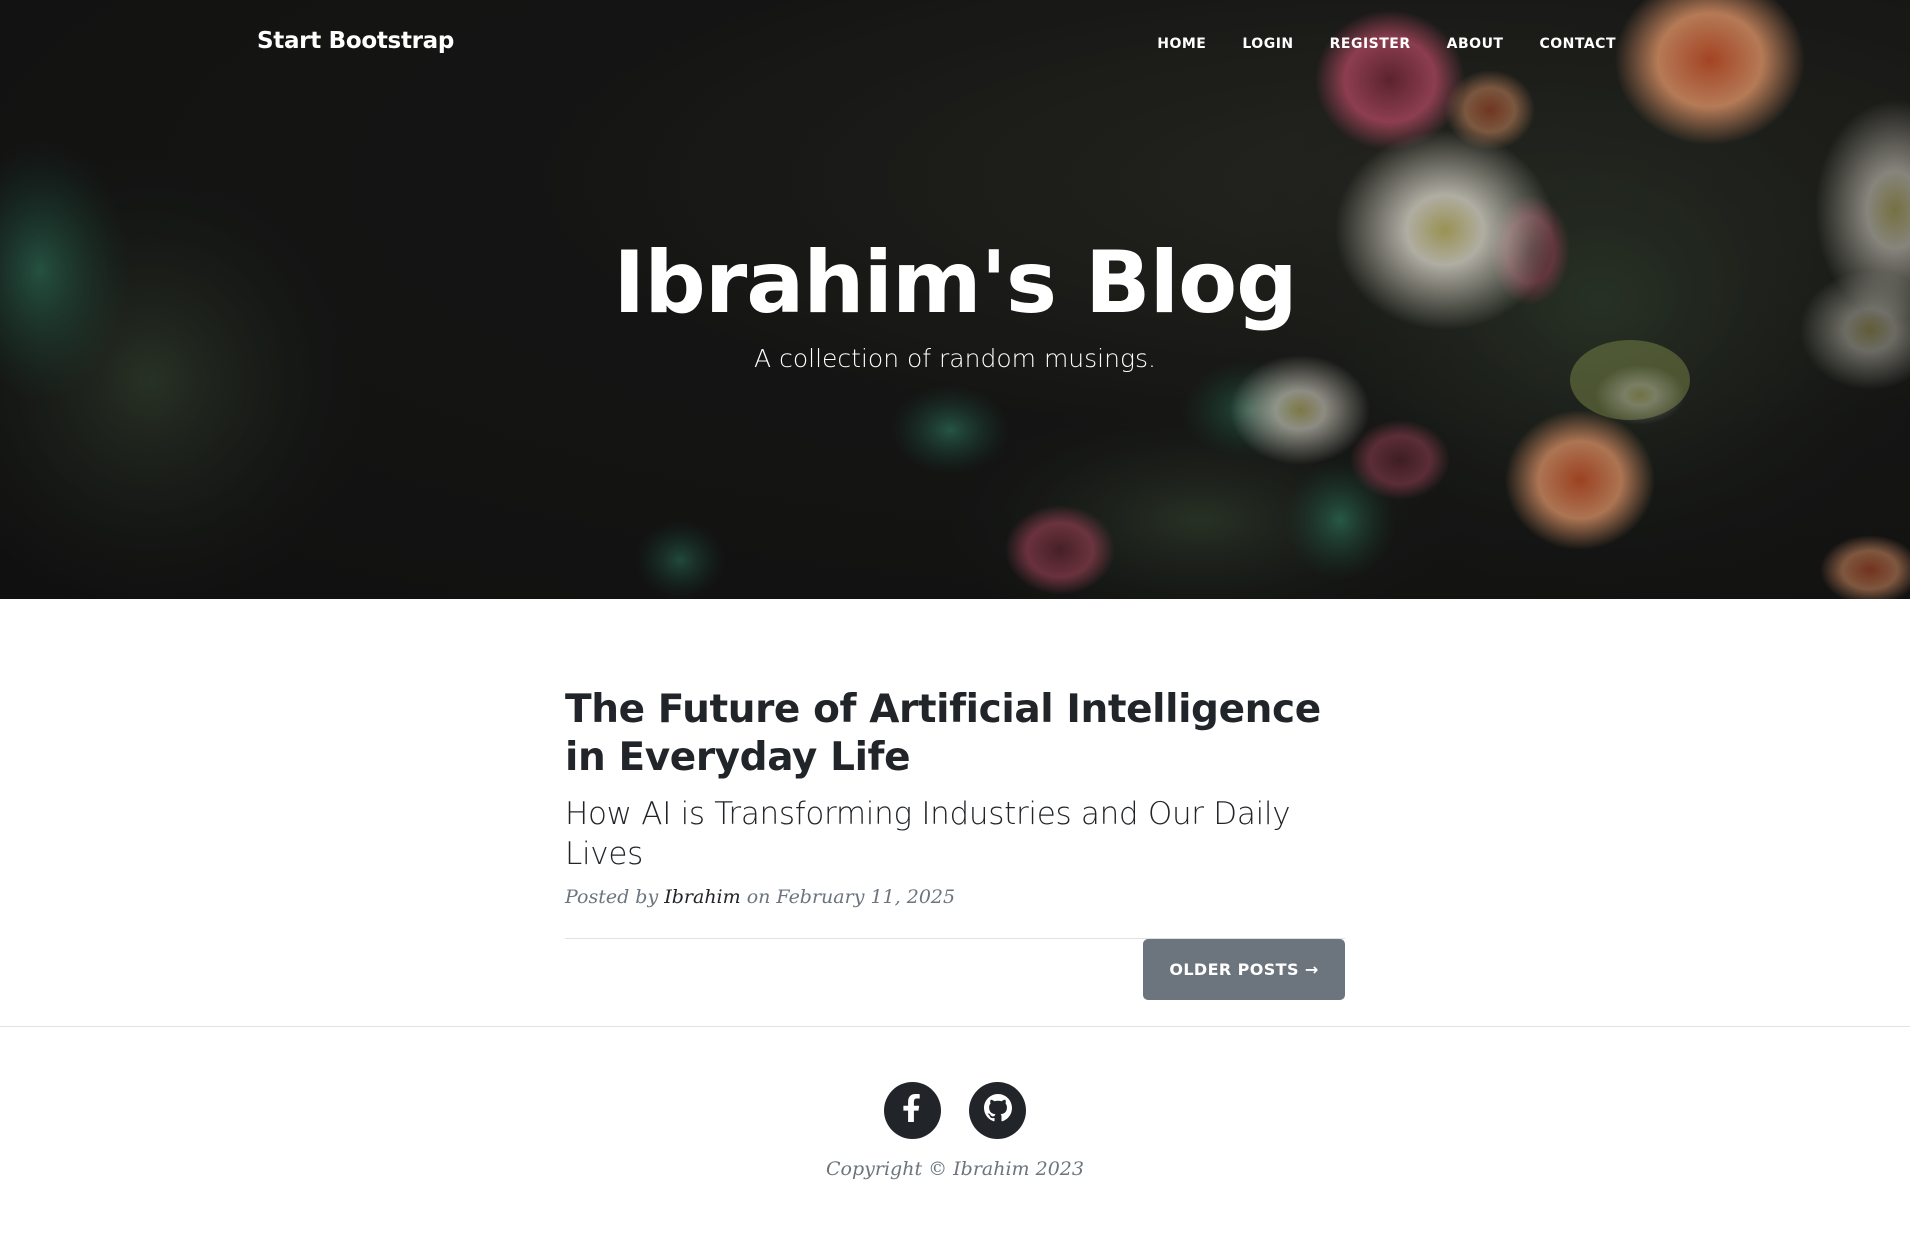 Image resolution: width=1910 pixels, height=1239 pixels. I want to click on footer-divider, so click(955, 1026).